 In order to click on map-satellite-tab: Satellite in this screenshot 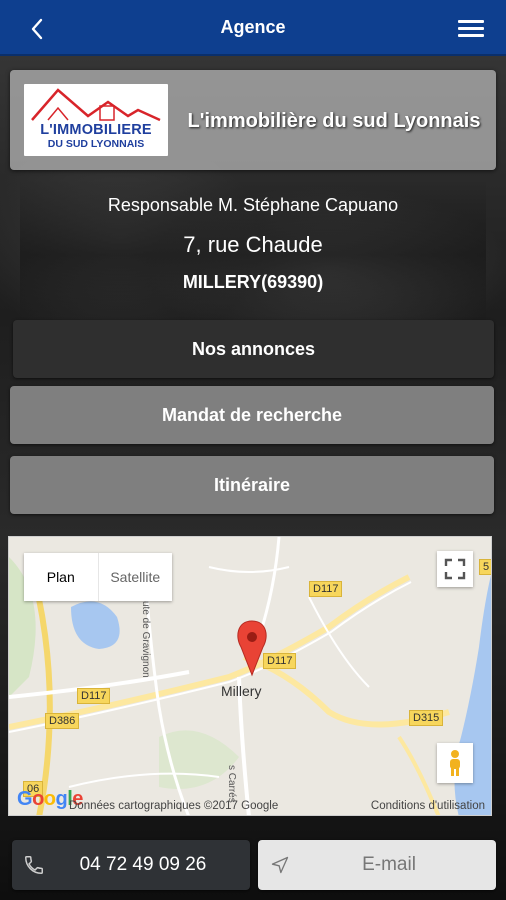, I will do `click(136, 577)`.